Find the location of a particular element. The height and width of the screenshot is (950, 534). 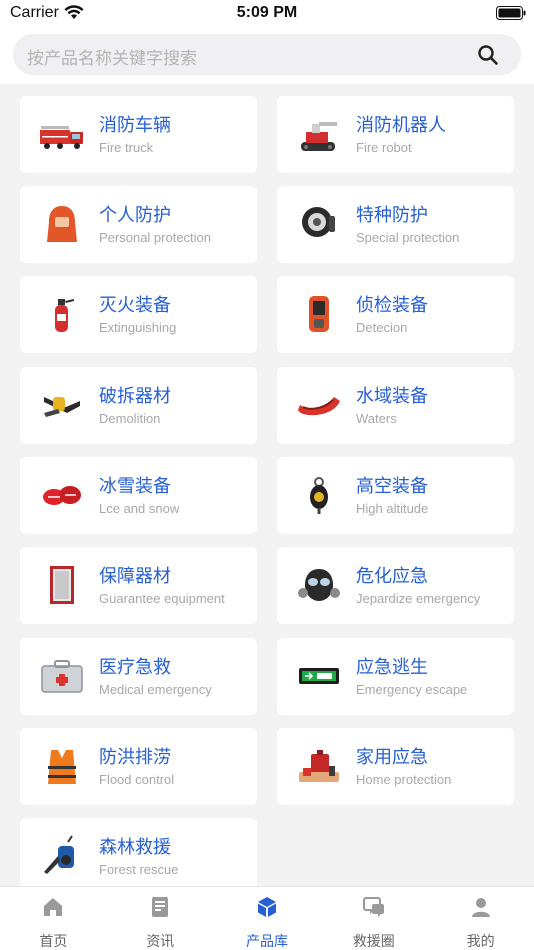

tab-label: 资讯 is located at coordinates (160, 942).